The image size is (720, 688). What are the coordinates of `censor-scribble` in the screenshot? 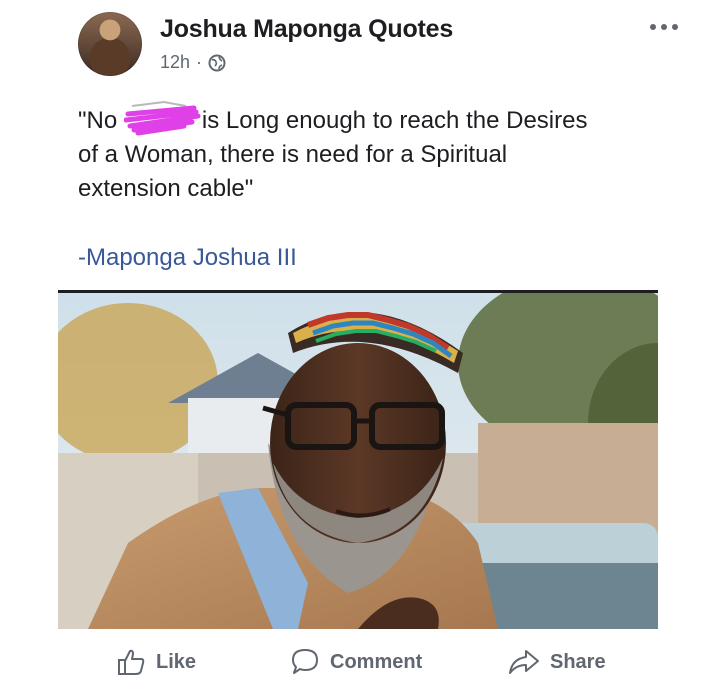 It's located at (162, 118).